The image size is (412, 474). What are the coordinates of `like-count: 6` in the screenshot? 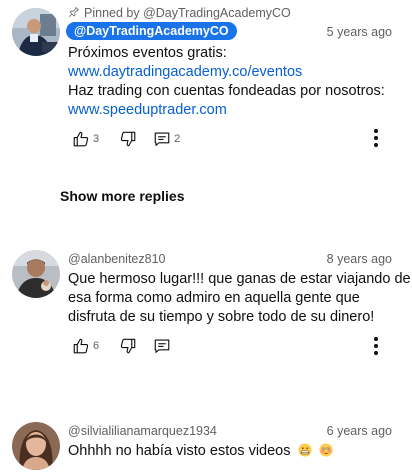 It's located at (96, 346).